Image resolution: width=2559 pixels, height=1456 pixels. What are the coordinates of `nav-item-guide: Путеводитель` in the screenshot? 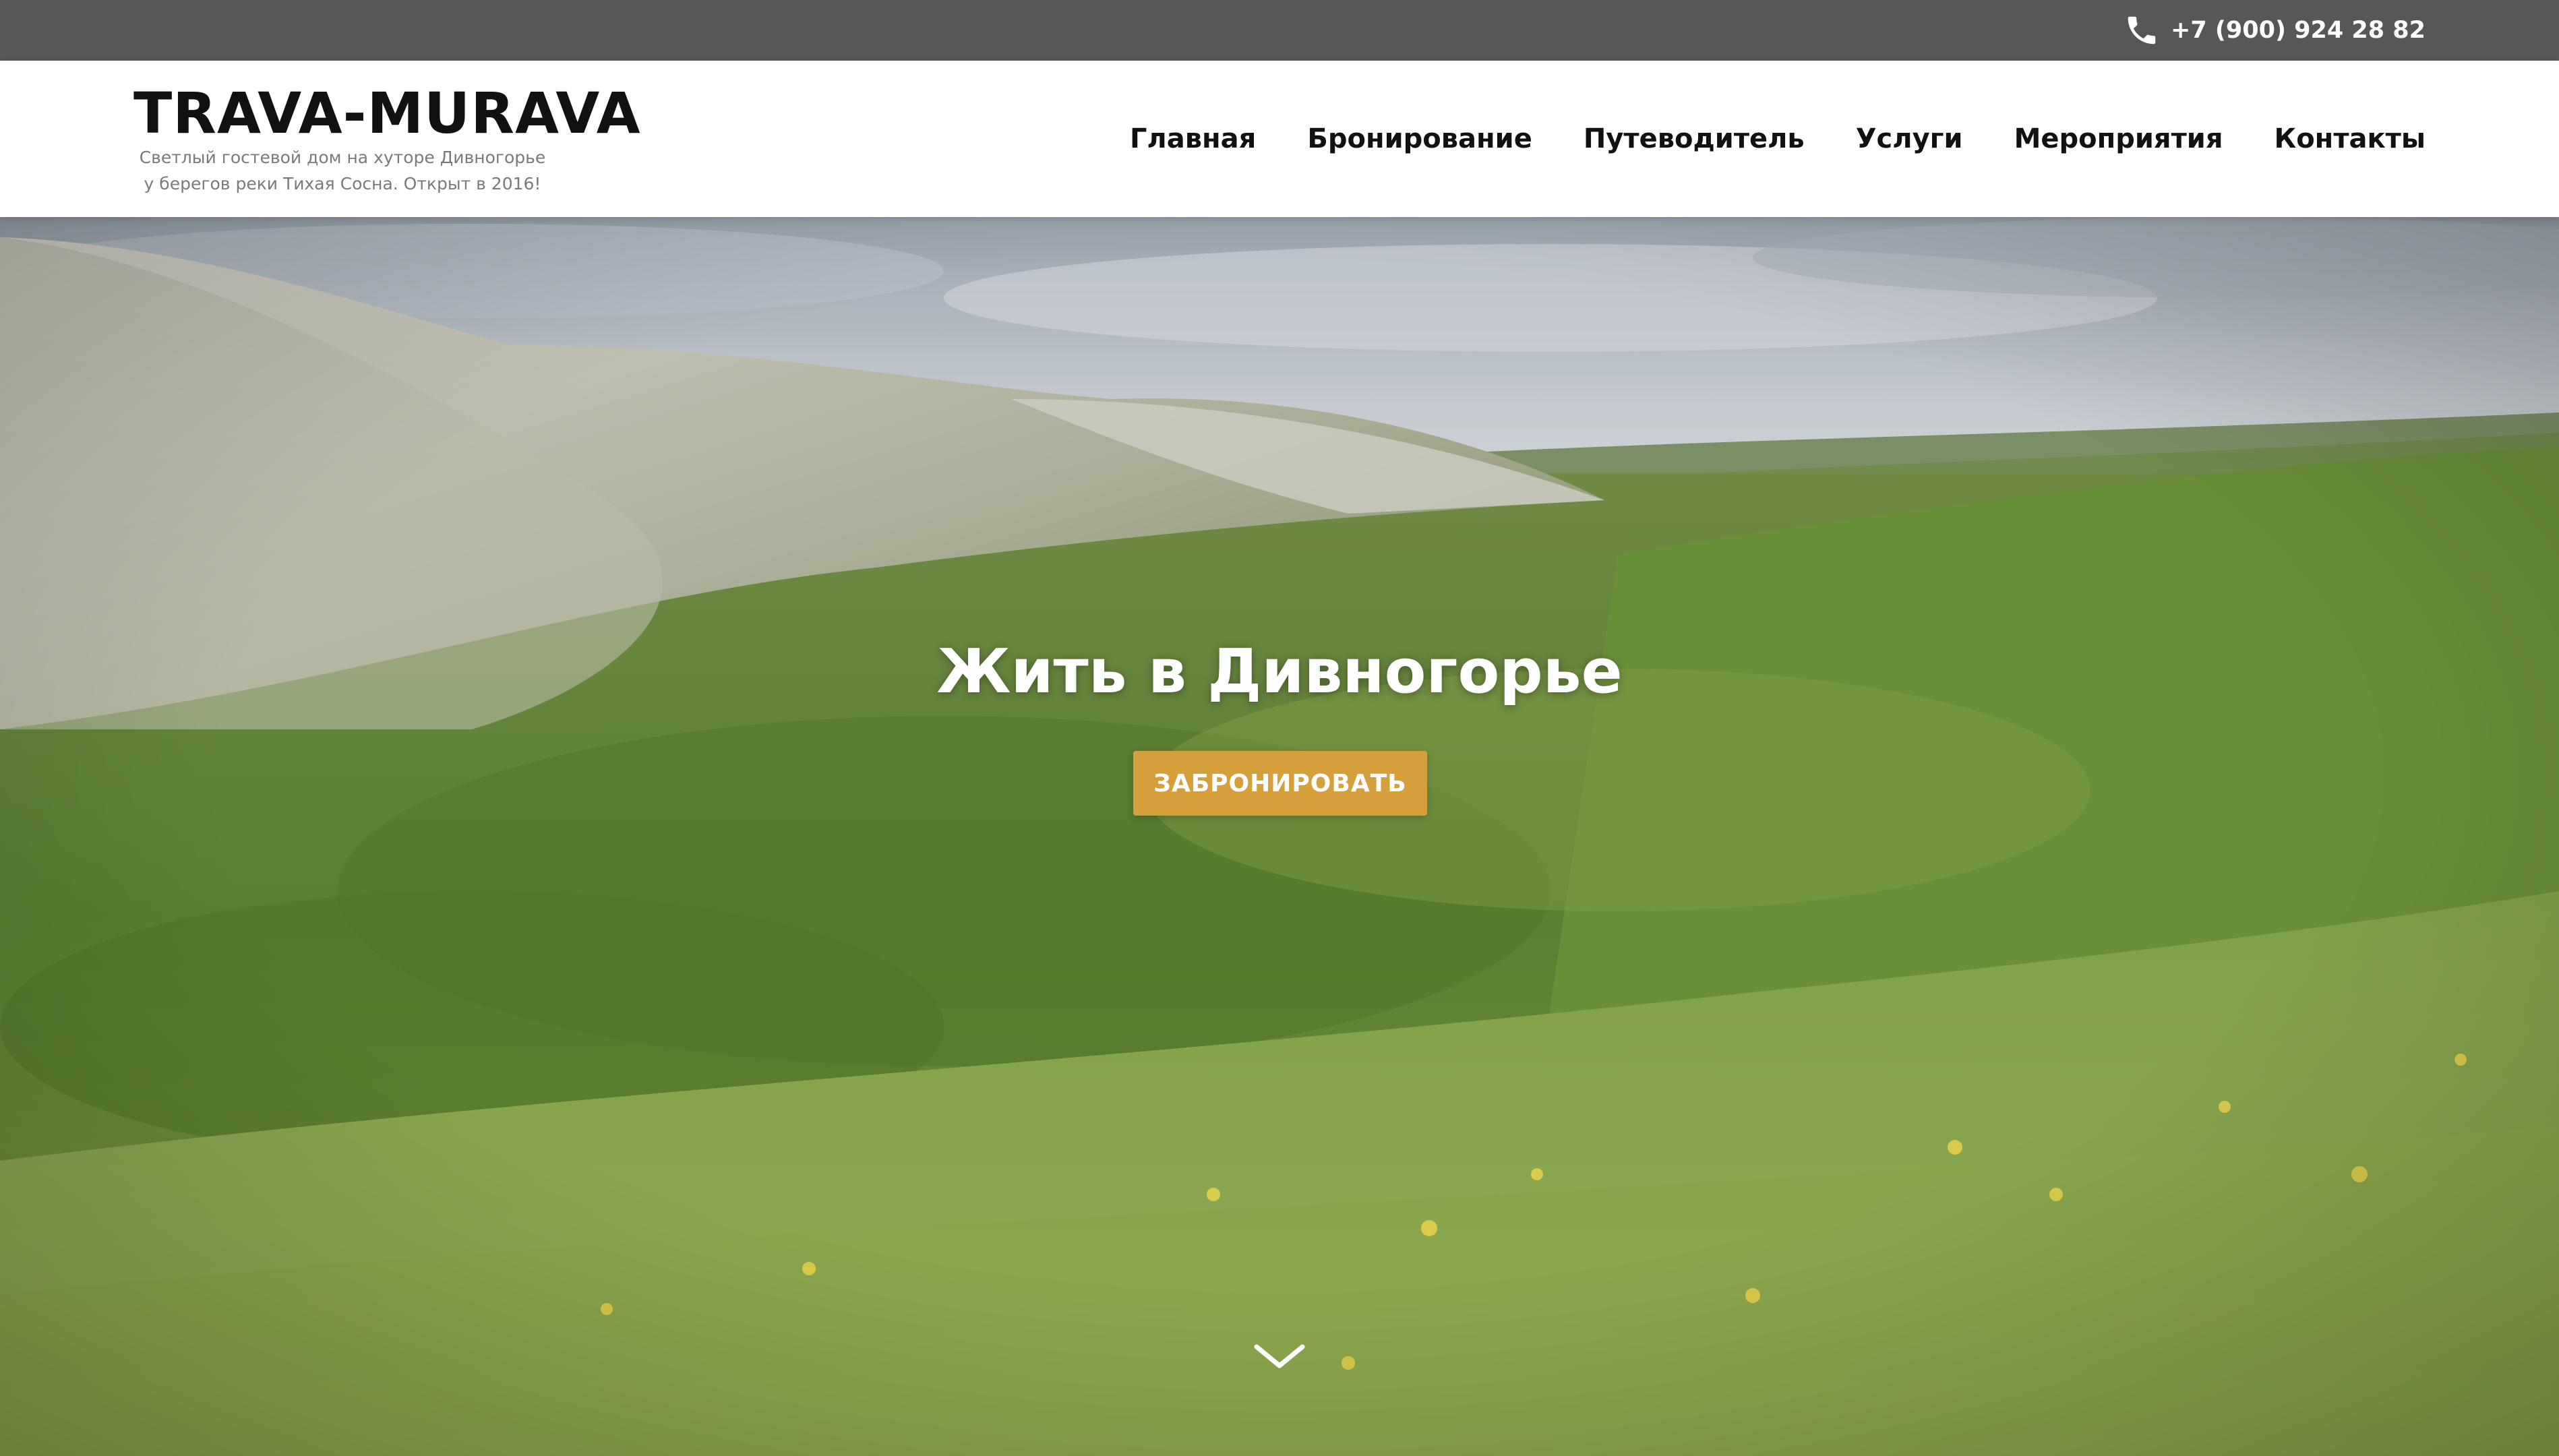 It's located at (1694, 138).